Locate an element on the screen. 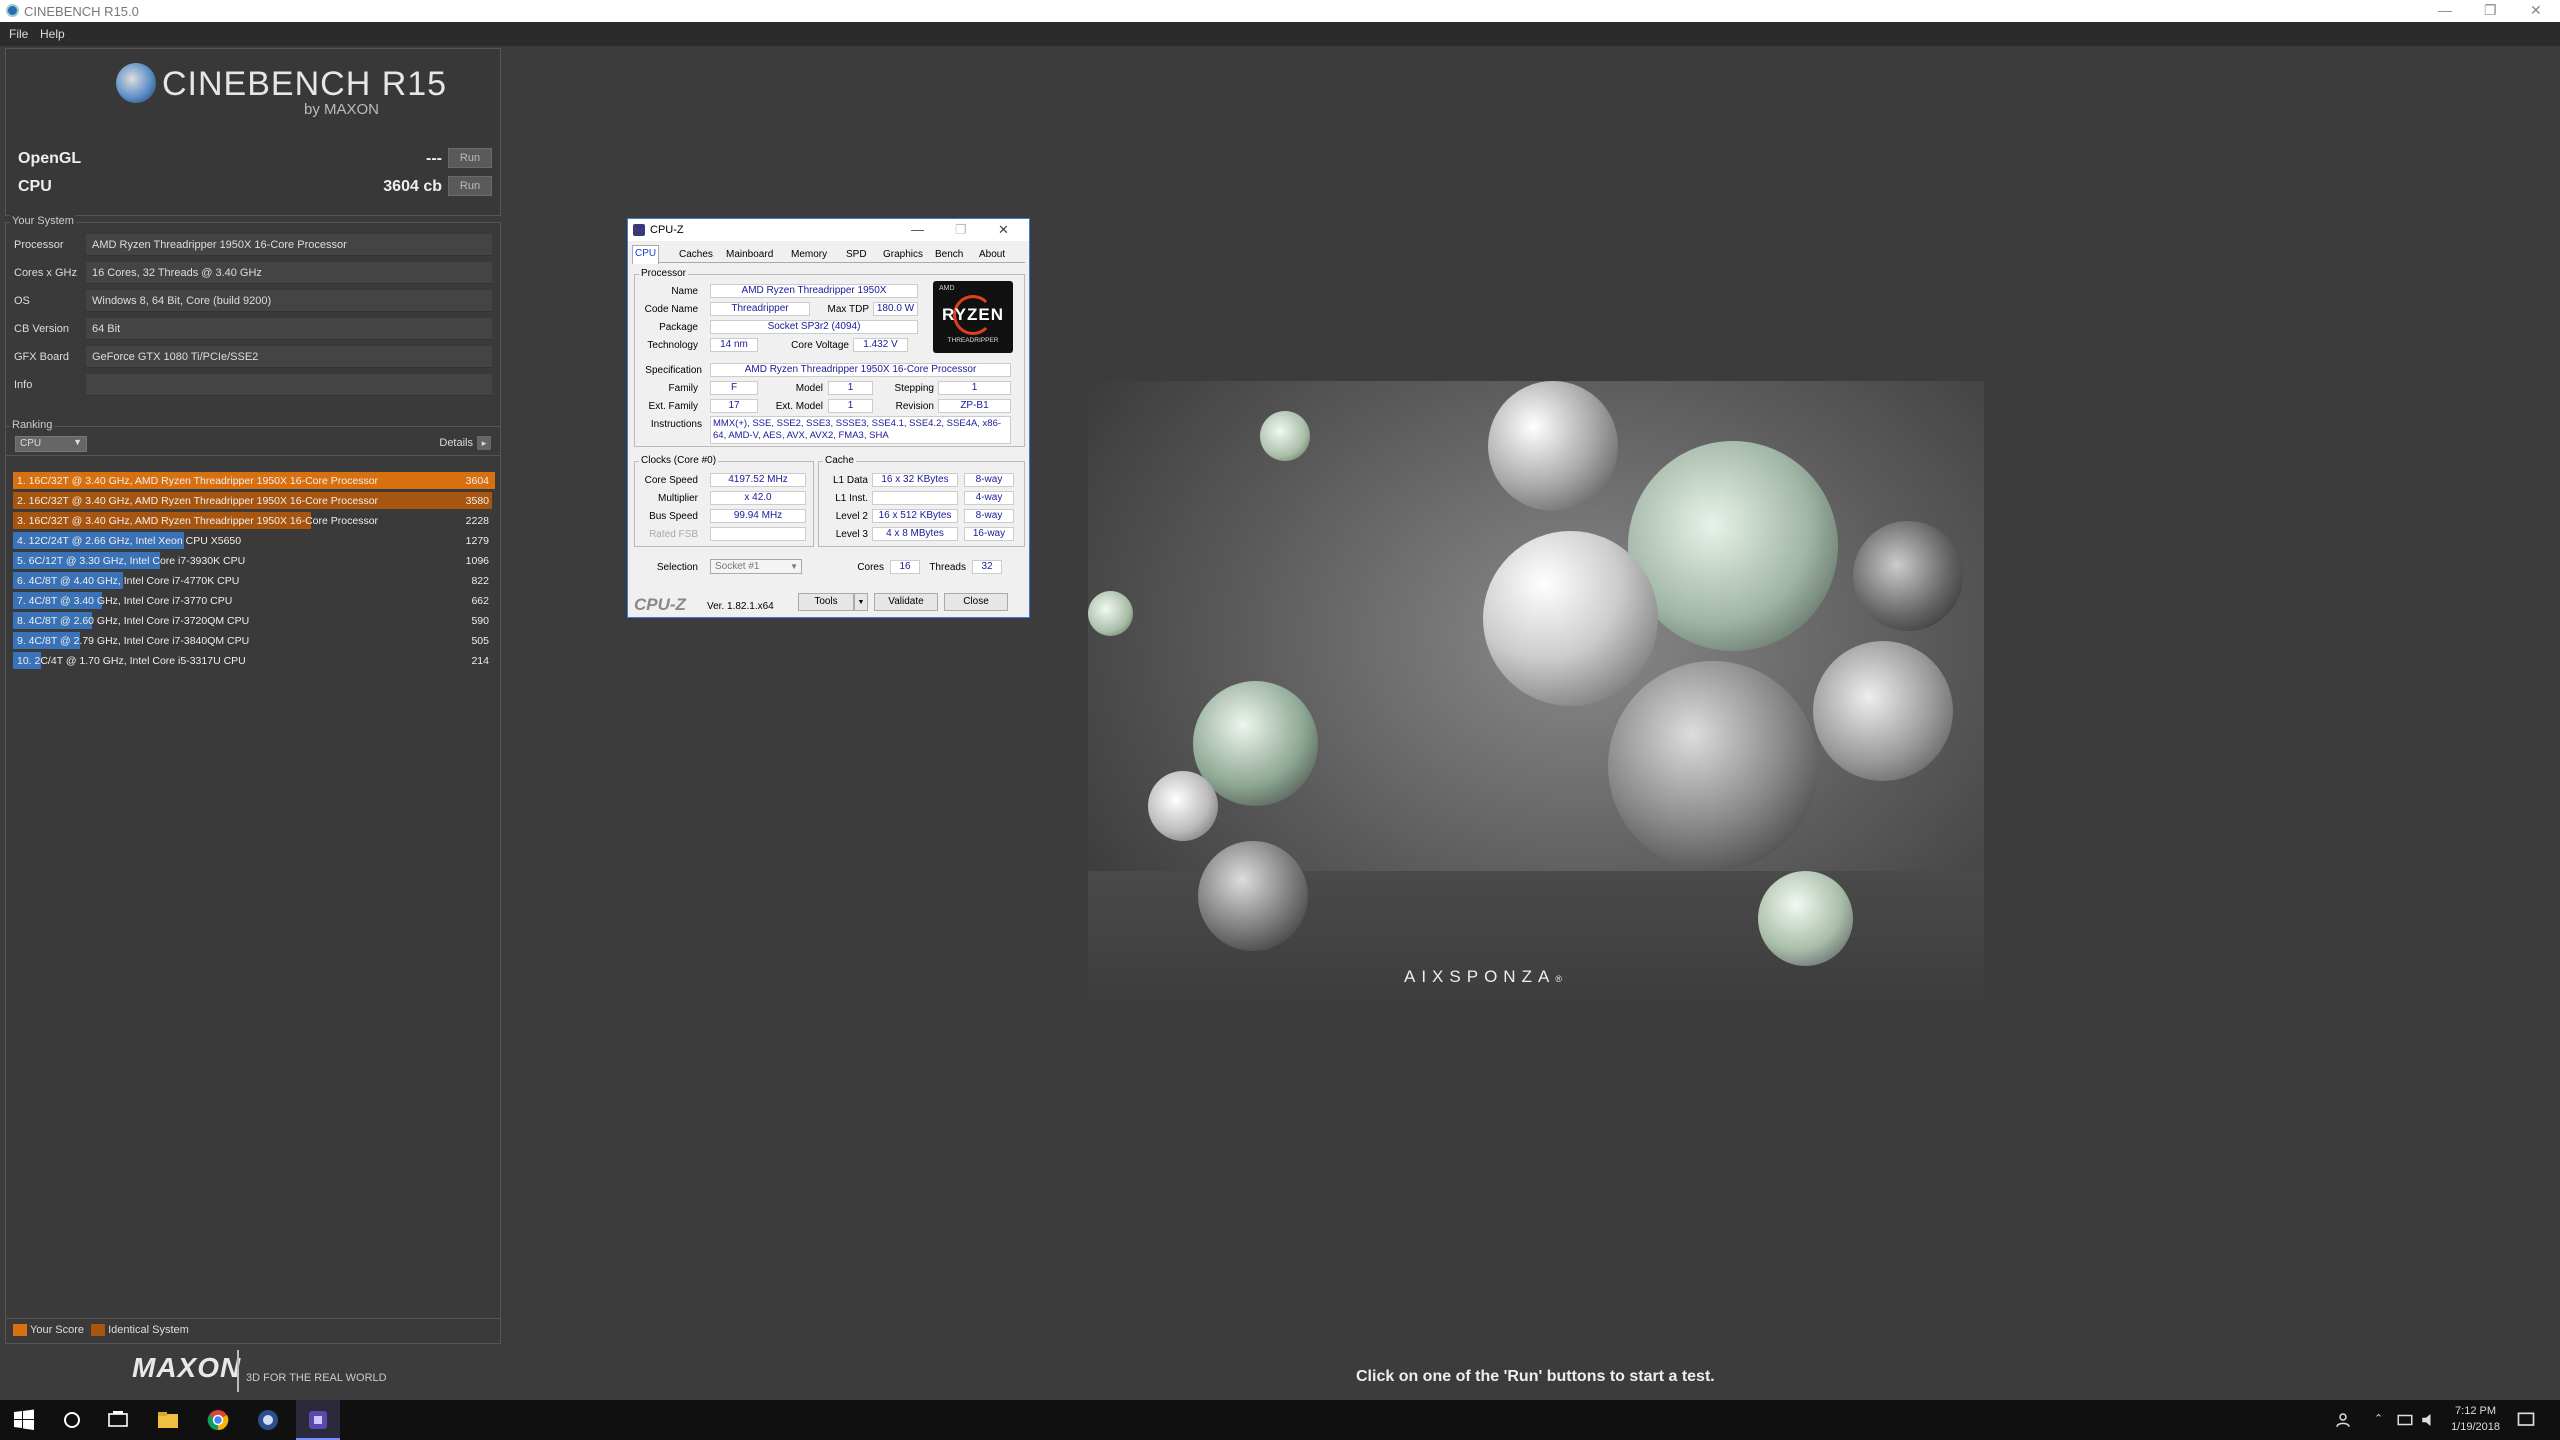  cpuz-close-button: ✕ is located at coordinates (1003, 230).